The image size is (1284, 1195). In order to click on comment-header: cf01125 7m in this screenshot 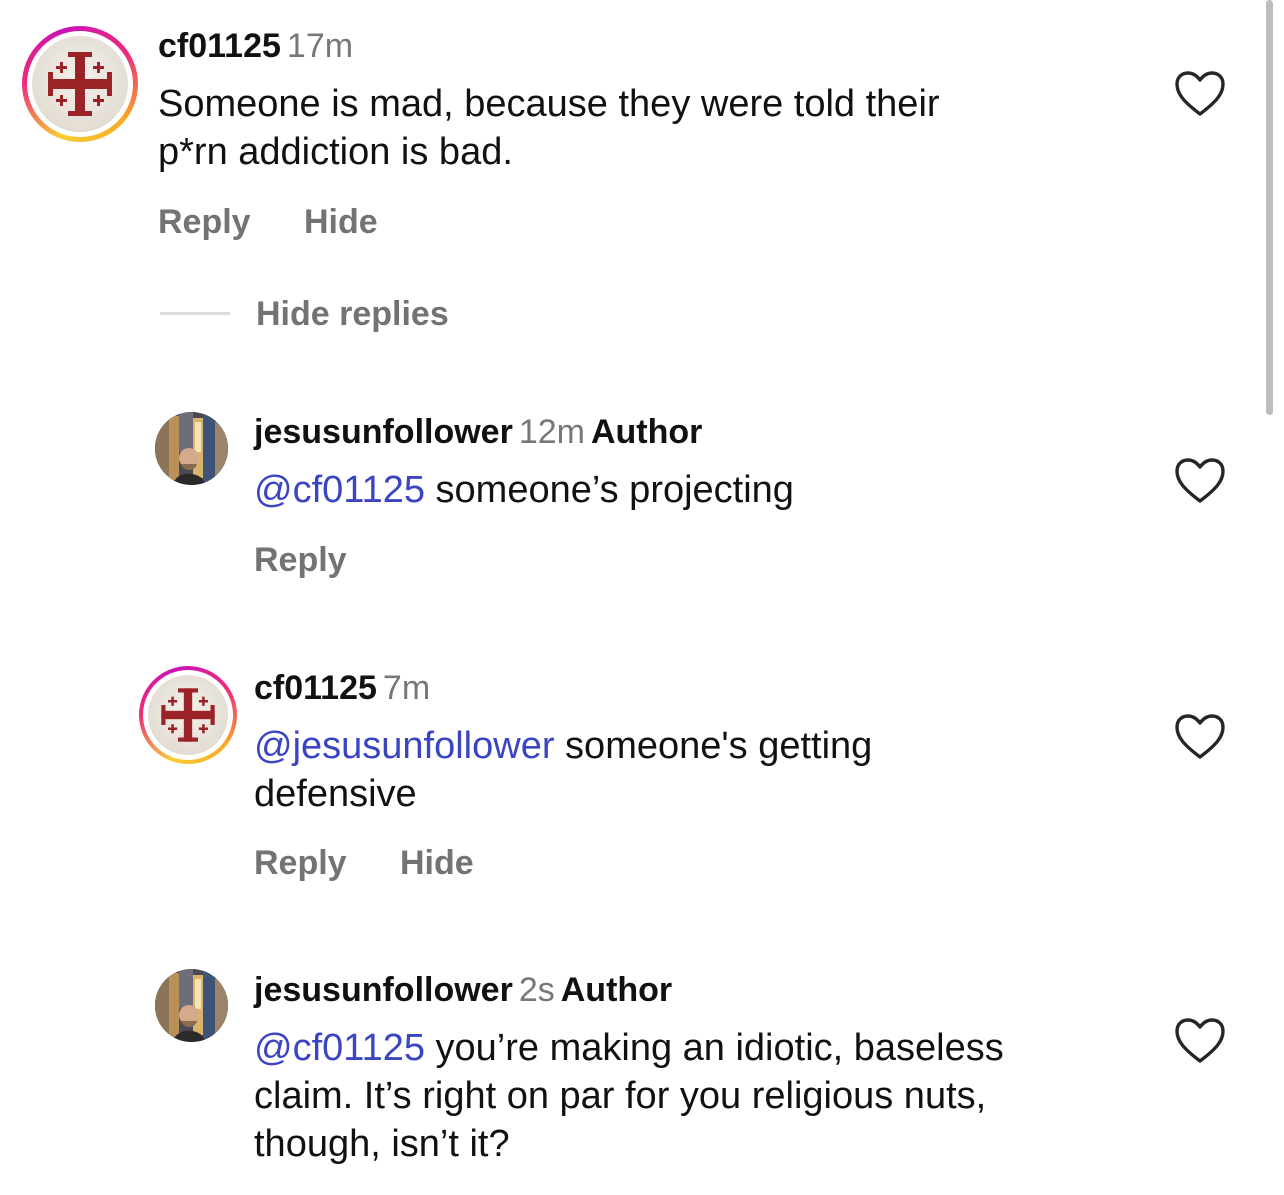, I will do `click(342, 688)`.